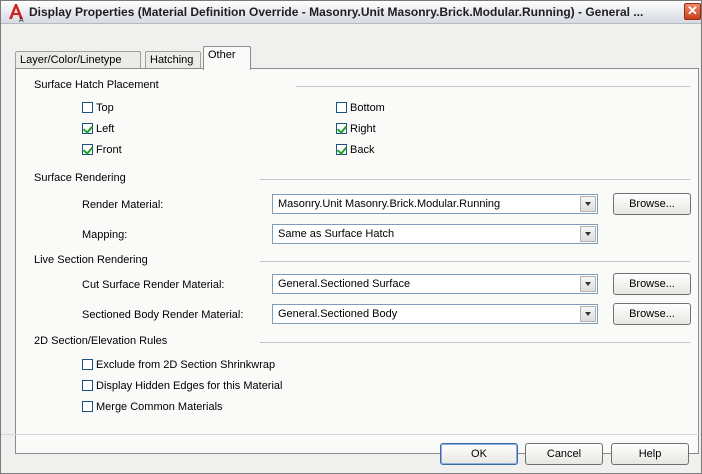  I want to click on back-checkbox: Back, so click(355, 150).